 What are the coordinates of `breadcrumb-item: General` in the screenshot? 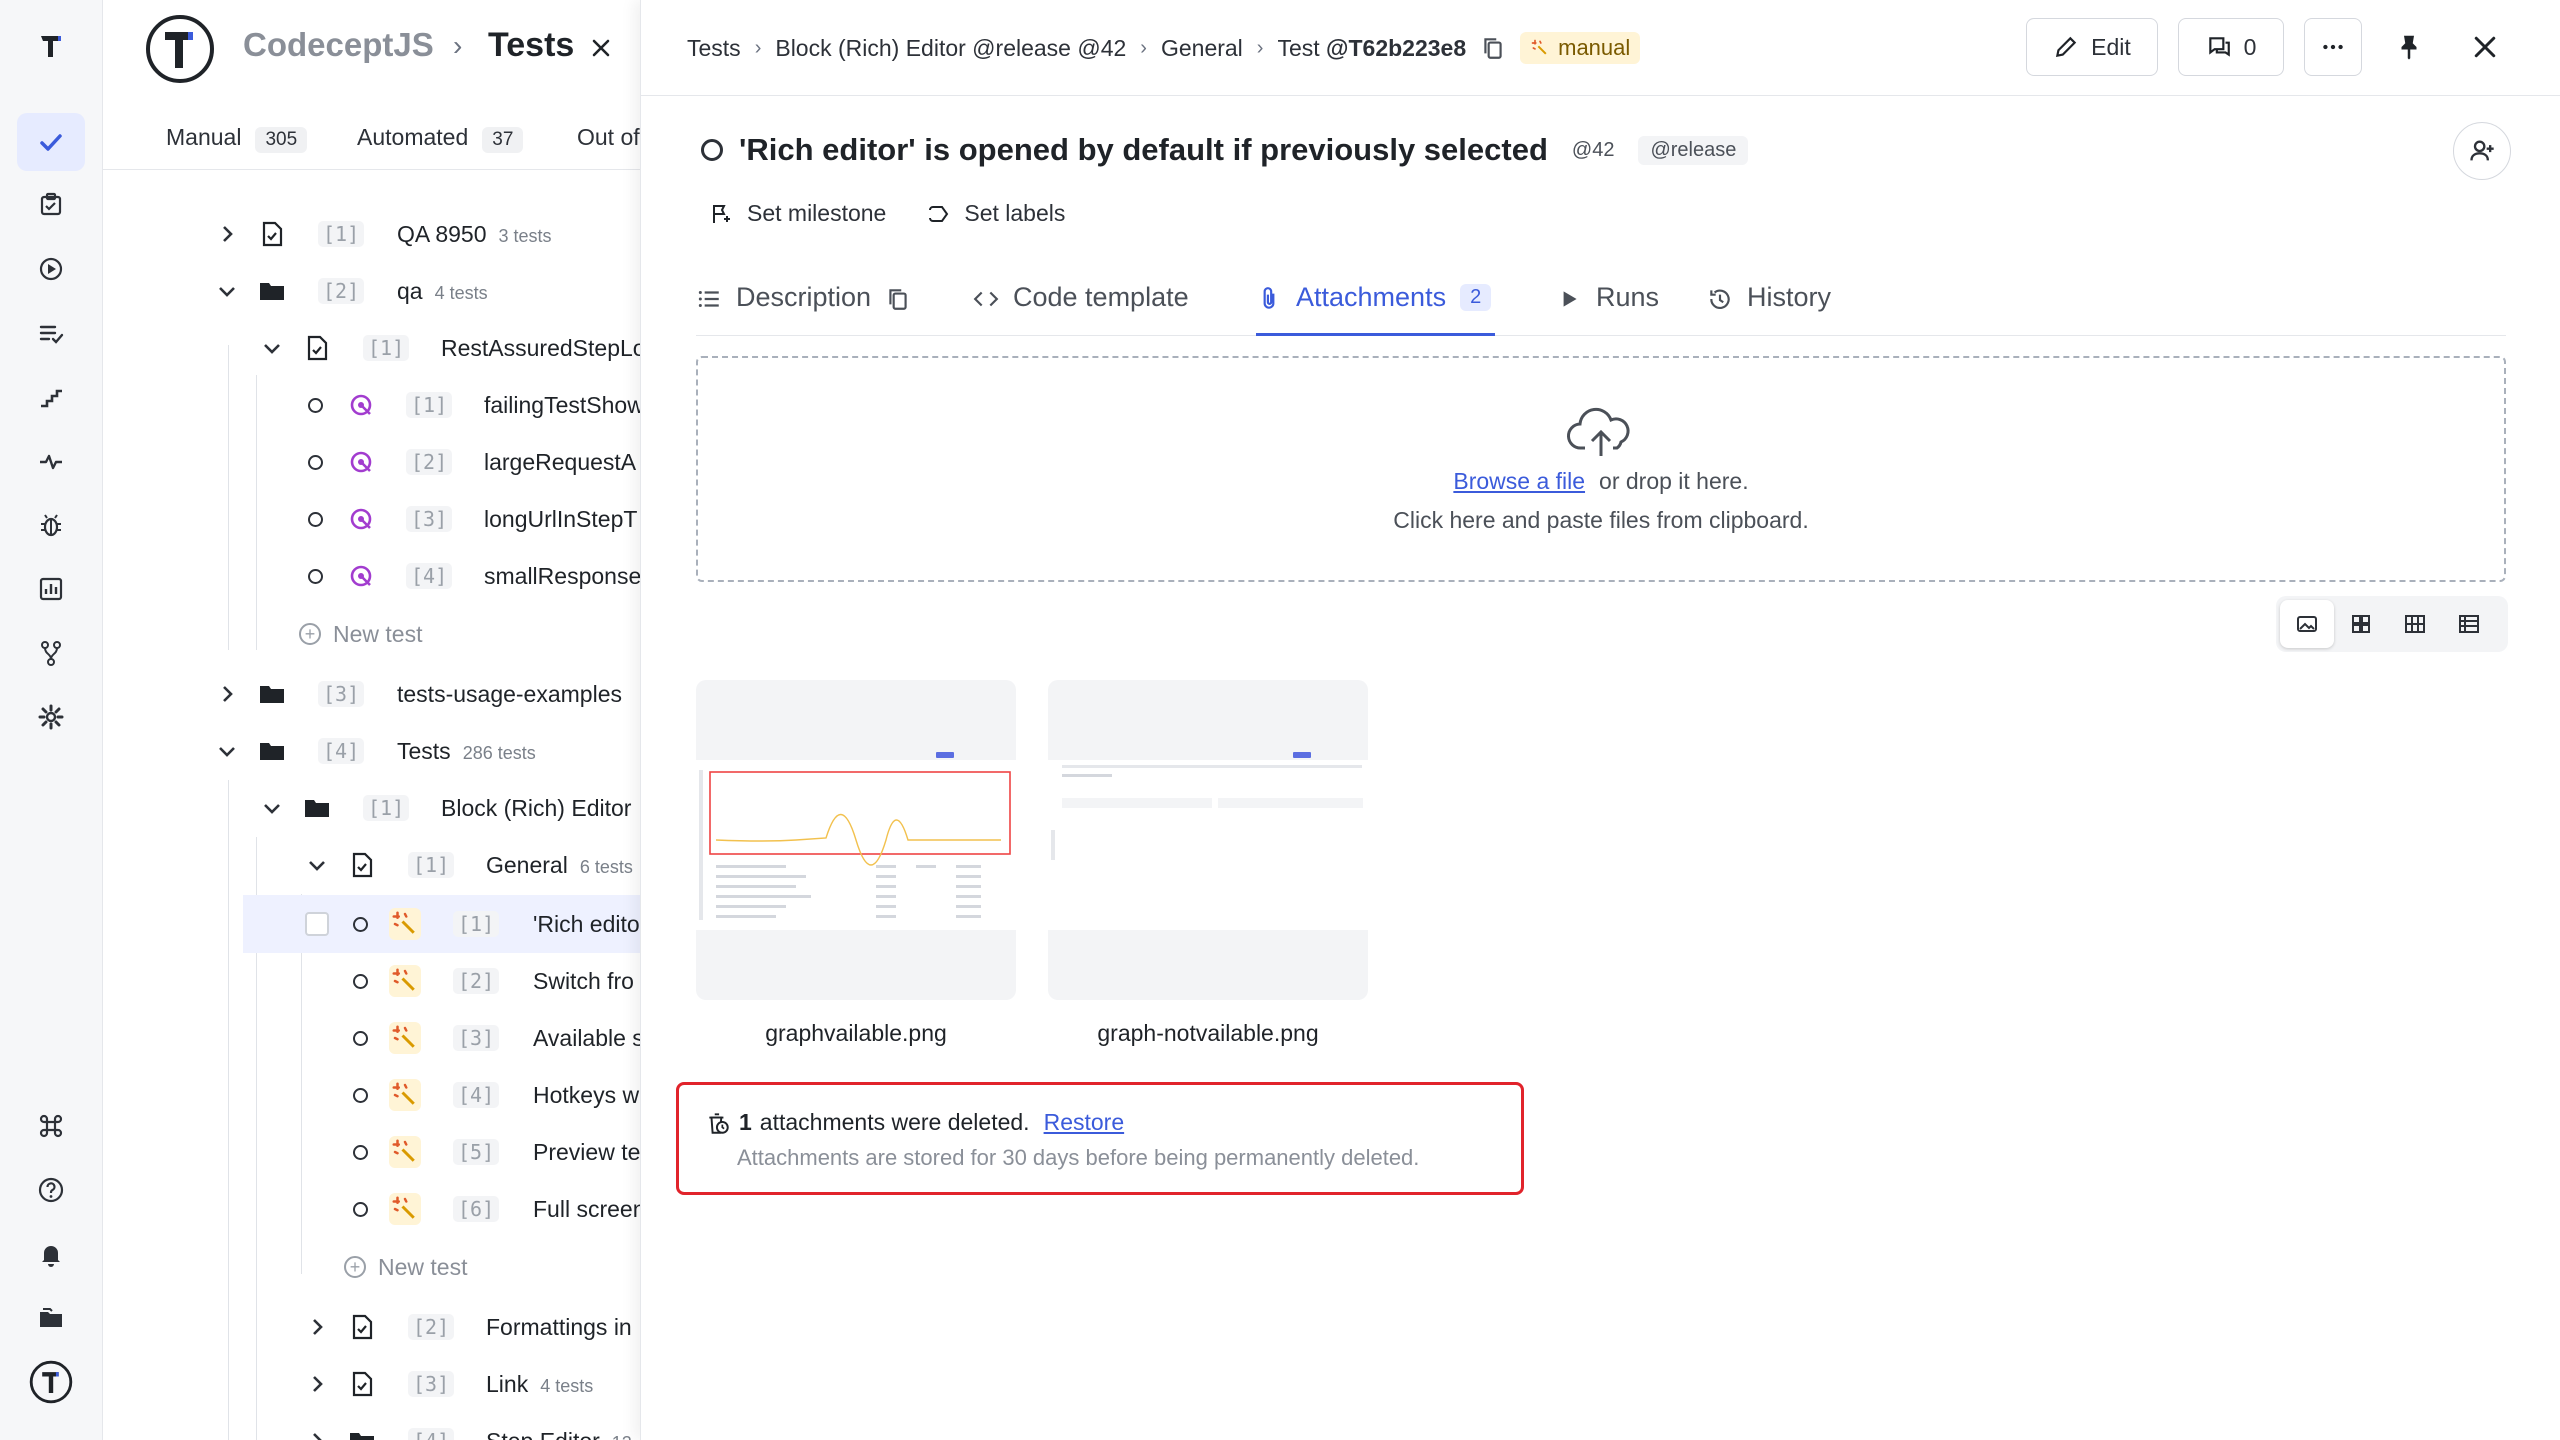 It's located at (1202, 48).